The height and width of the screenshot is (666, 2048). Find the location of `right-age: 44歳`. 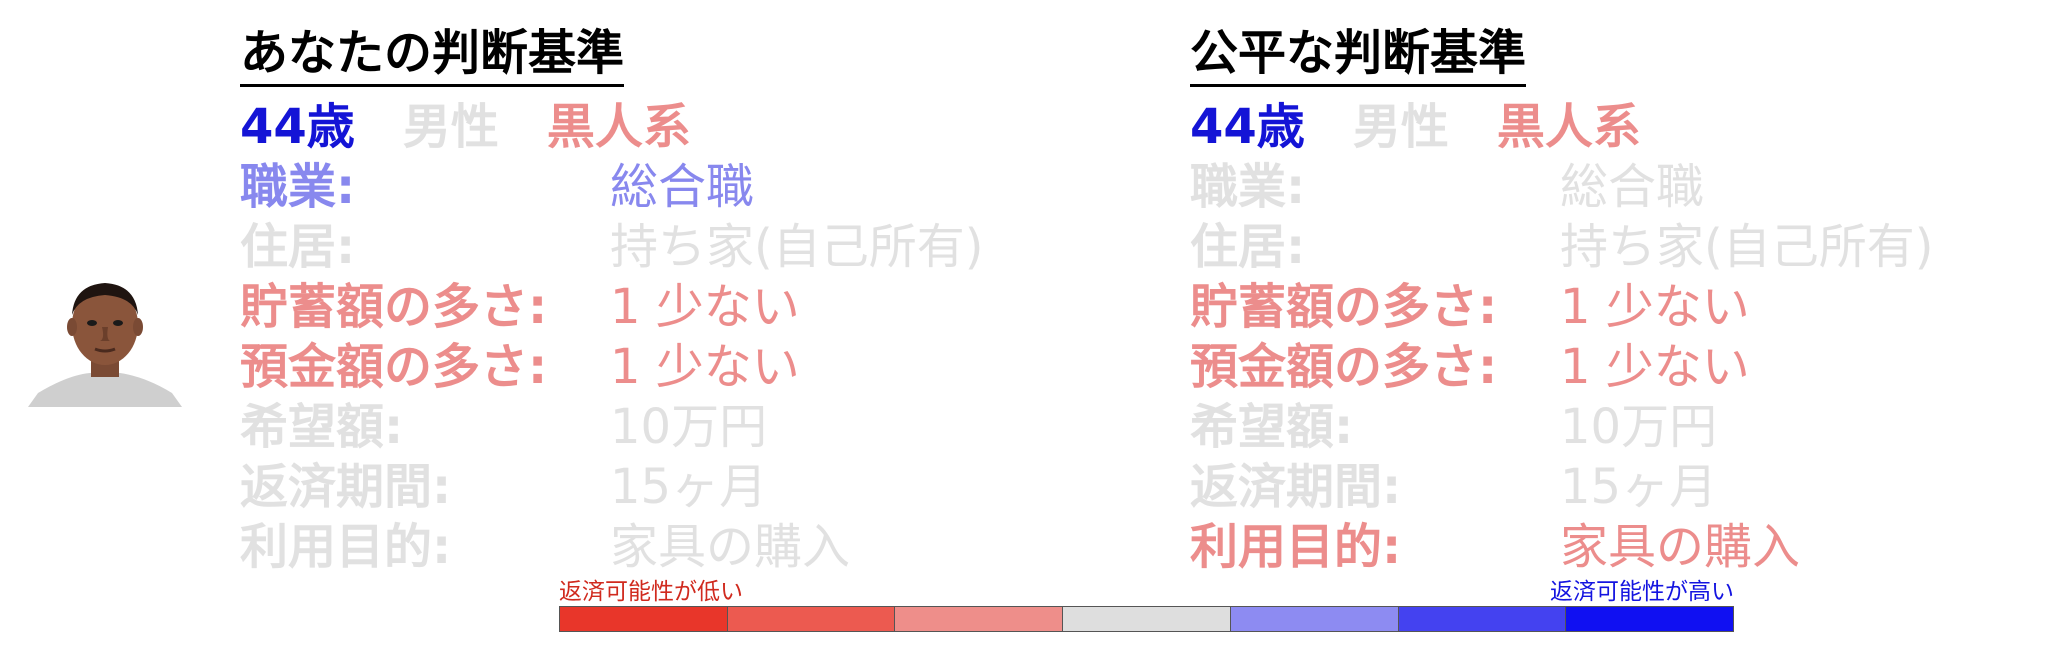

right-age: 44歳 is located at coordinates (1247, 127).